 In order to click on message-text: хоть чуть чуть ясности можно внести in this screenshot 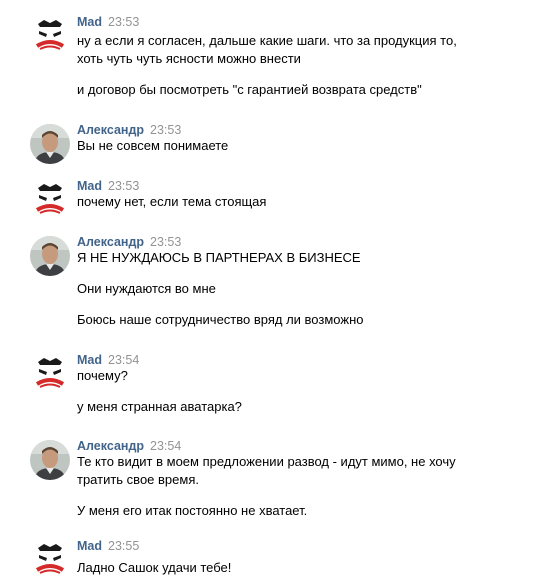, I will do `click(189, 58)`.